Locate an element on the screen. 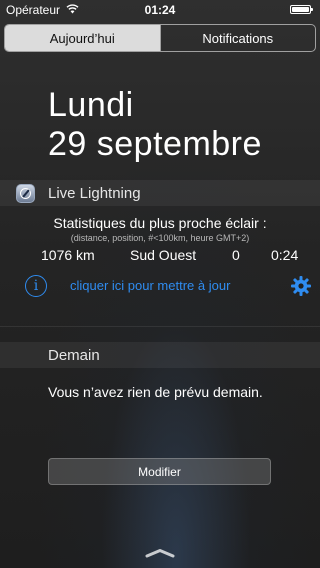 The width and height of the screenshot is (320, 568). view-segmented-control: Aujourd’hui Notifications is located at coordinates (160, 38).